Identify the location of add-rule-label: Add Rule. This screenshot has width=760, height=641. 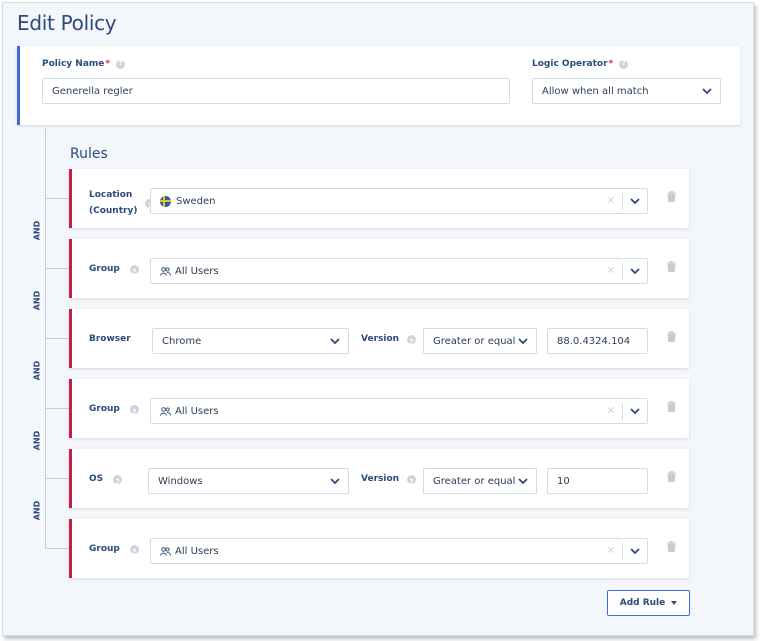
(642, 603).